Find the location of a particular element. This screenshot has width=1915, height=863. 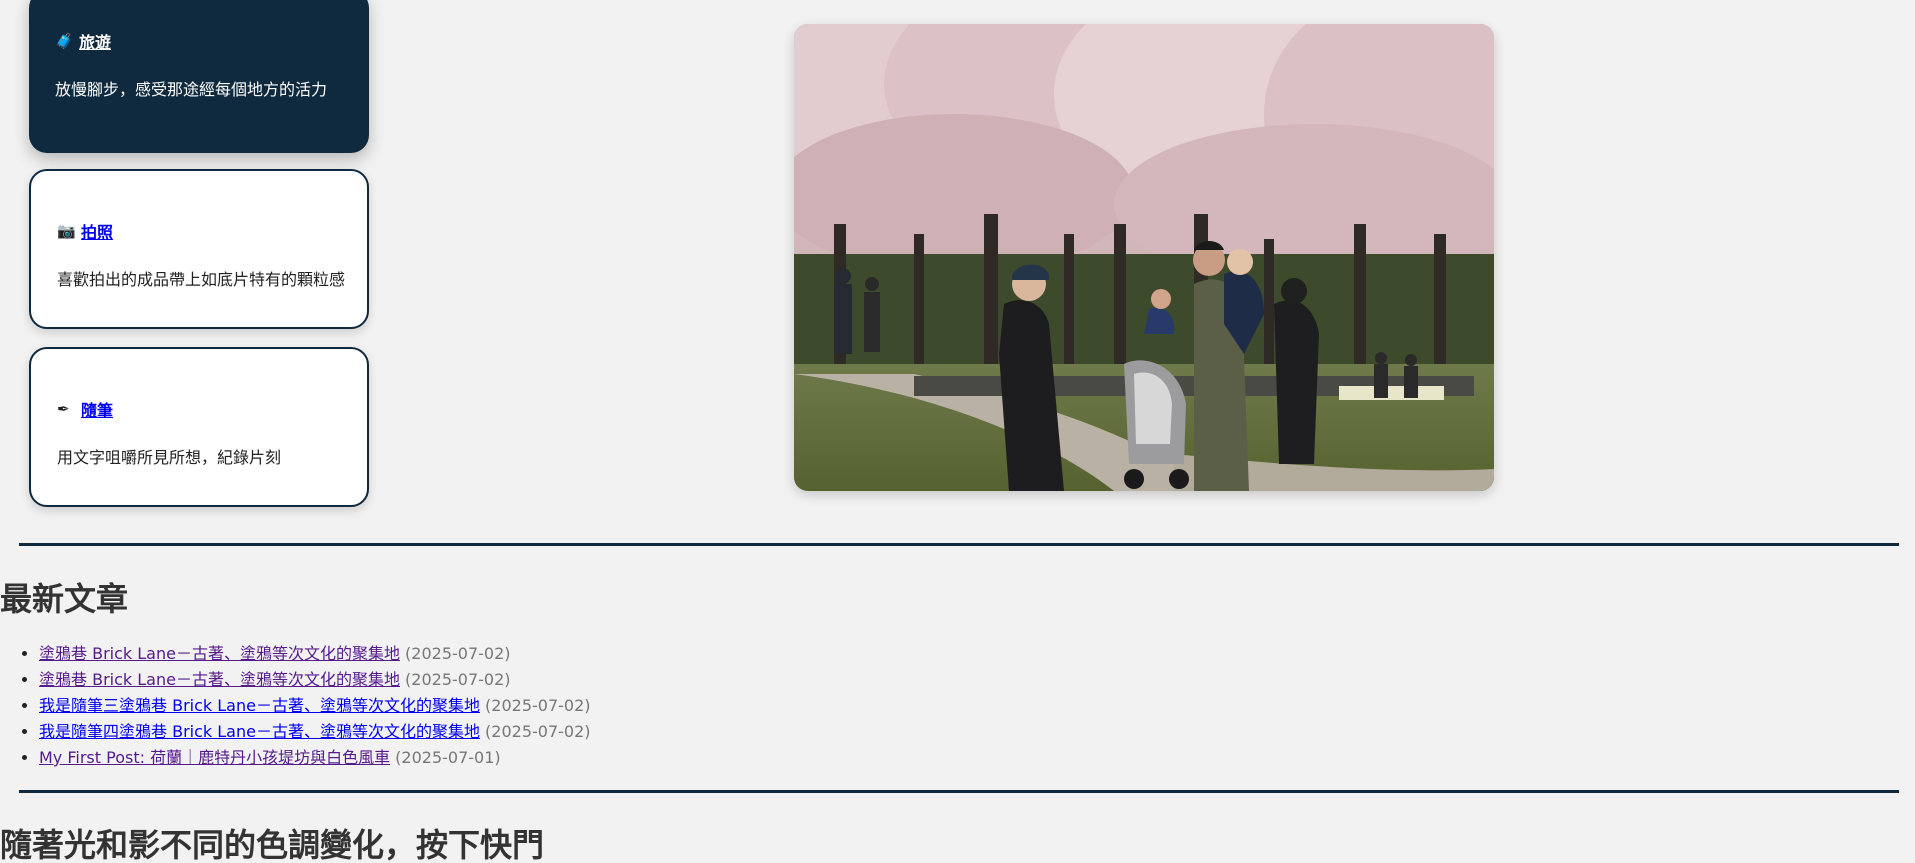

card-link-essays: 隨筆 is located at coordinates (97, 409).